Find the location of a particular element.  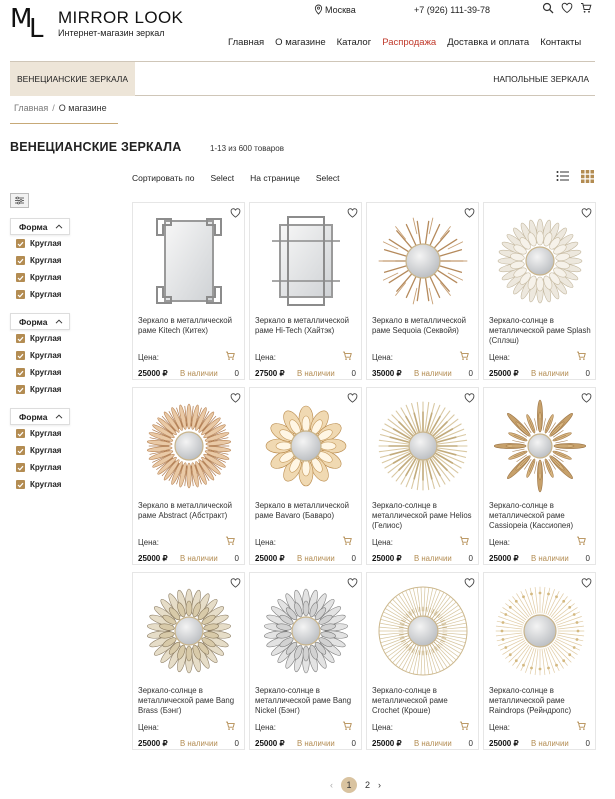

nav-home: Главная is located at coordinates (246, 42).